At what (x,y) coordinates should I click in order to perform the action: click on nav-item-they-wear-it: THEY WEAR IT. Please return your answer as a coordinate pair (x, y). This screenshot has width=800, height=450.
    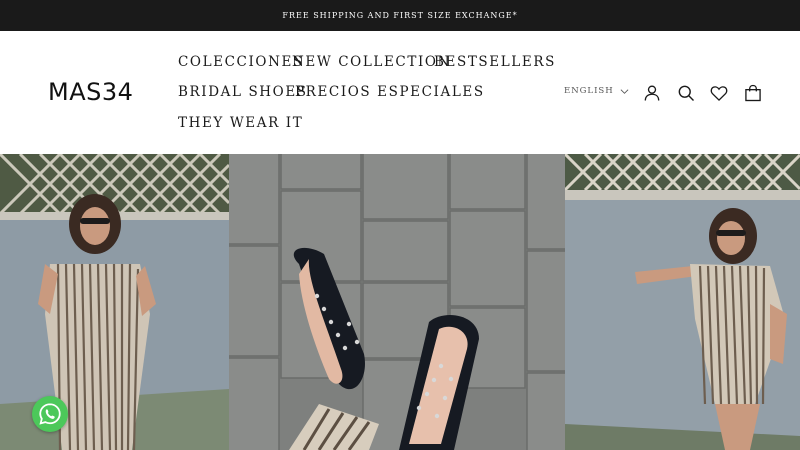
    Looking at the image, I should click on (240, 123).